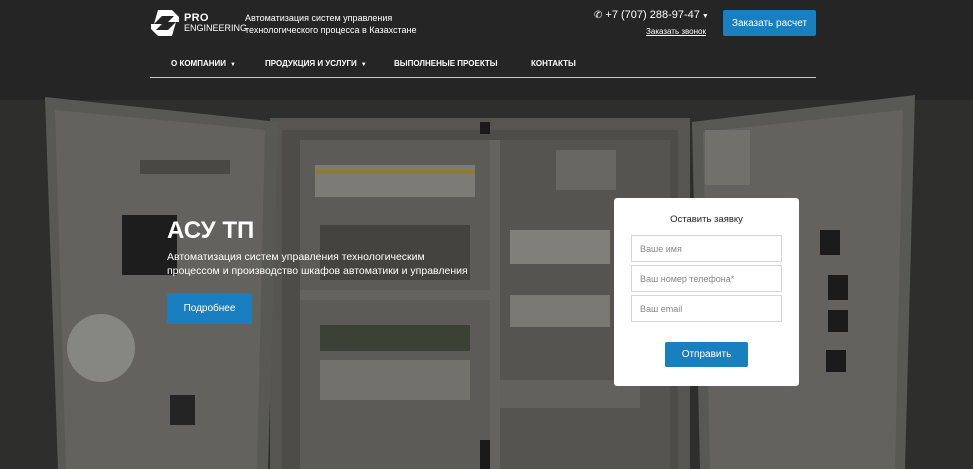 The image size is (973, 469). Describe the element at coordinates (311, 63) in the screenshot. I see `nav-item-label: ПРОДУКЦИЯ И УСЛУГИ` at that location.